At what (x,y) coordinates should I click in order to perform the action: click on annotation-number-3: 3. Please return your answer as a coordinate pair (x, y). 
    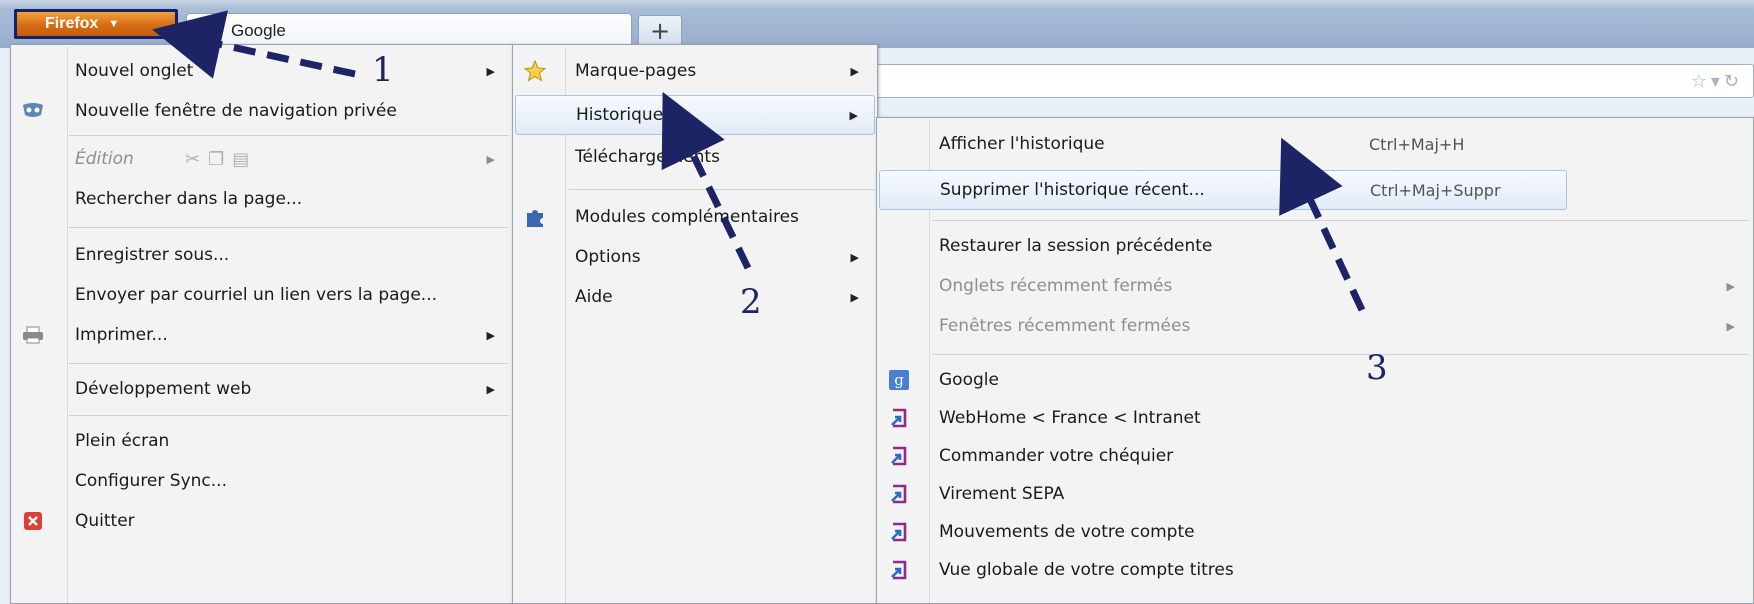
    Looking at the image, I should click on (1377, 368).